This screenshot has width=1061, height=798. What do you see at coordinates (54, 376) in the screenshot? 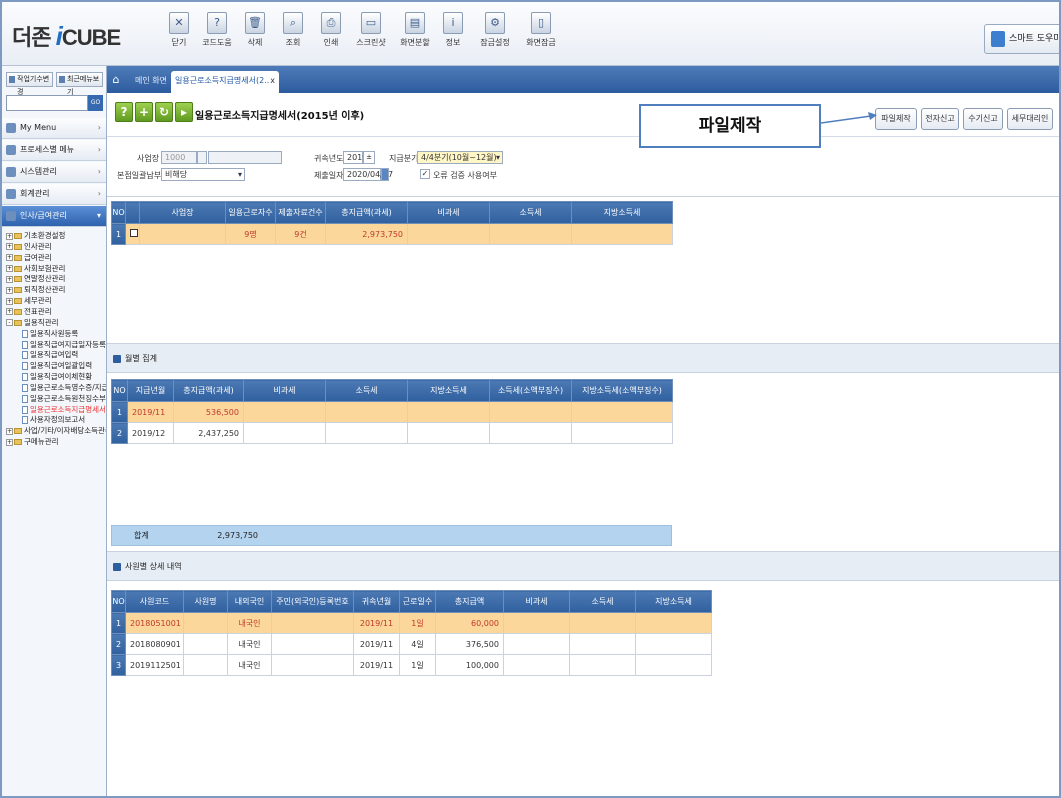
I see `tree-item: 일용직급여이체현황` at bounding box center [54, 376].